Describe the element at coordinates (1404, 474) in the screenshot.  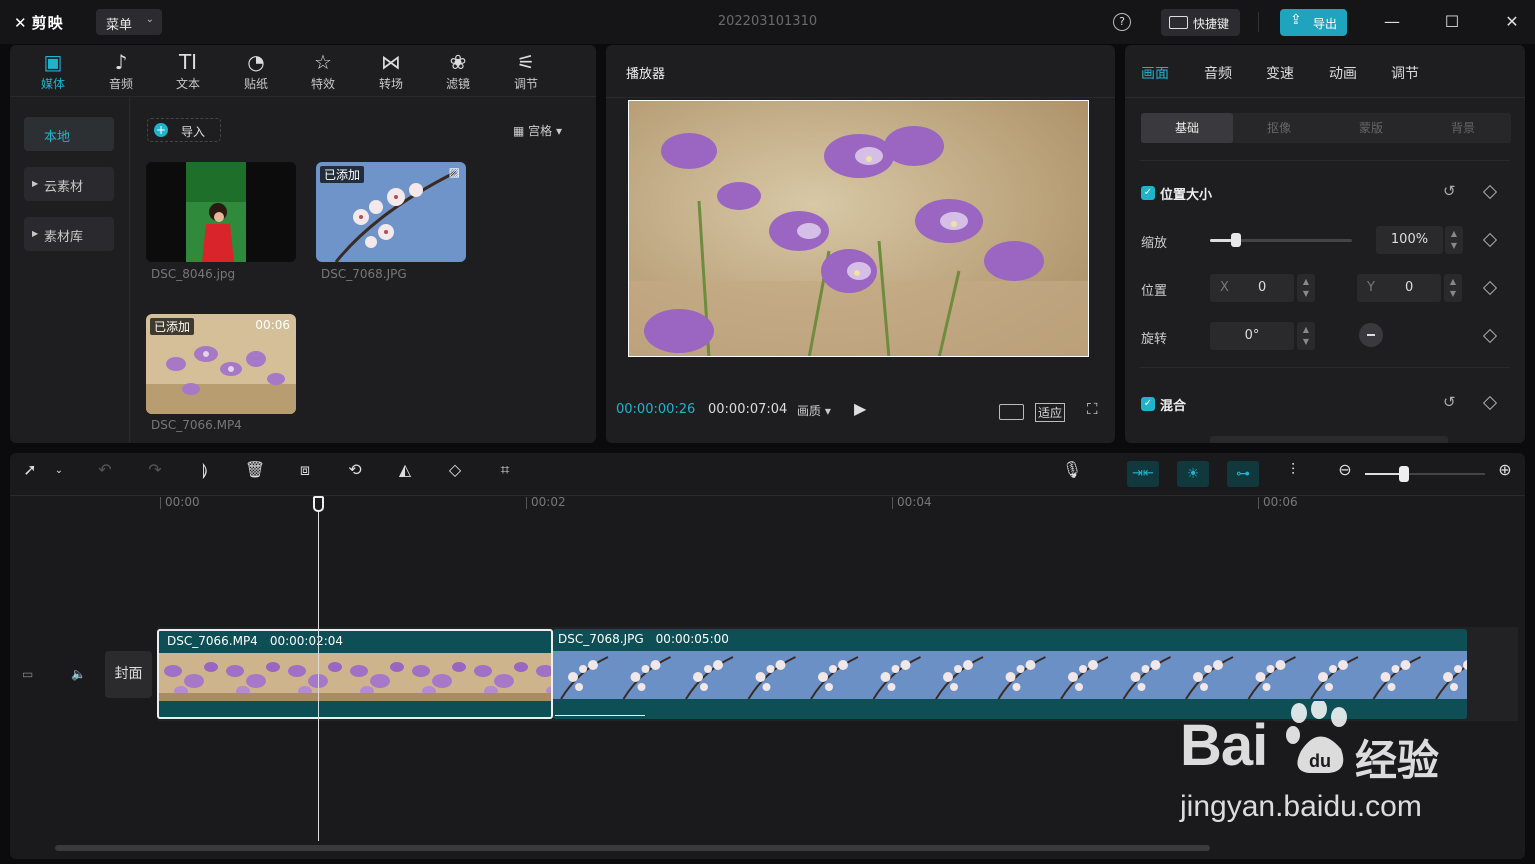
I see `zoom-thumb` at that location.